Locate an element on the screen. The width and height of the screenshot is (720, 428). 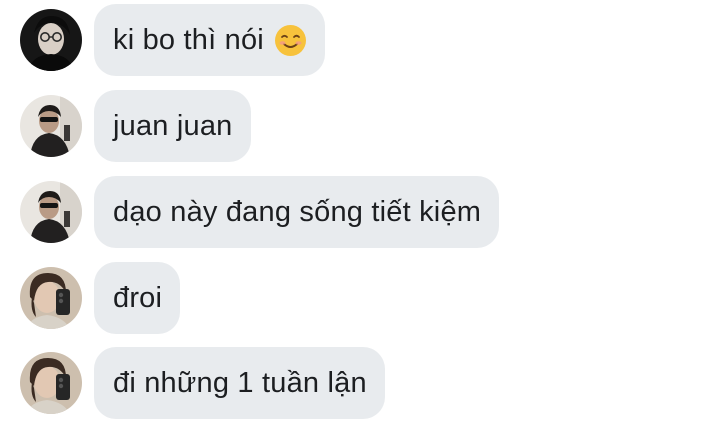
message-row: đroi is located at coordinates (100, 298).